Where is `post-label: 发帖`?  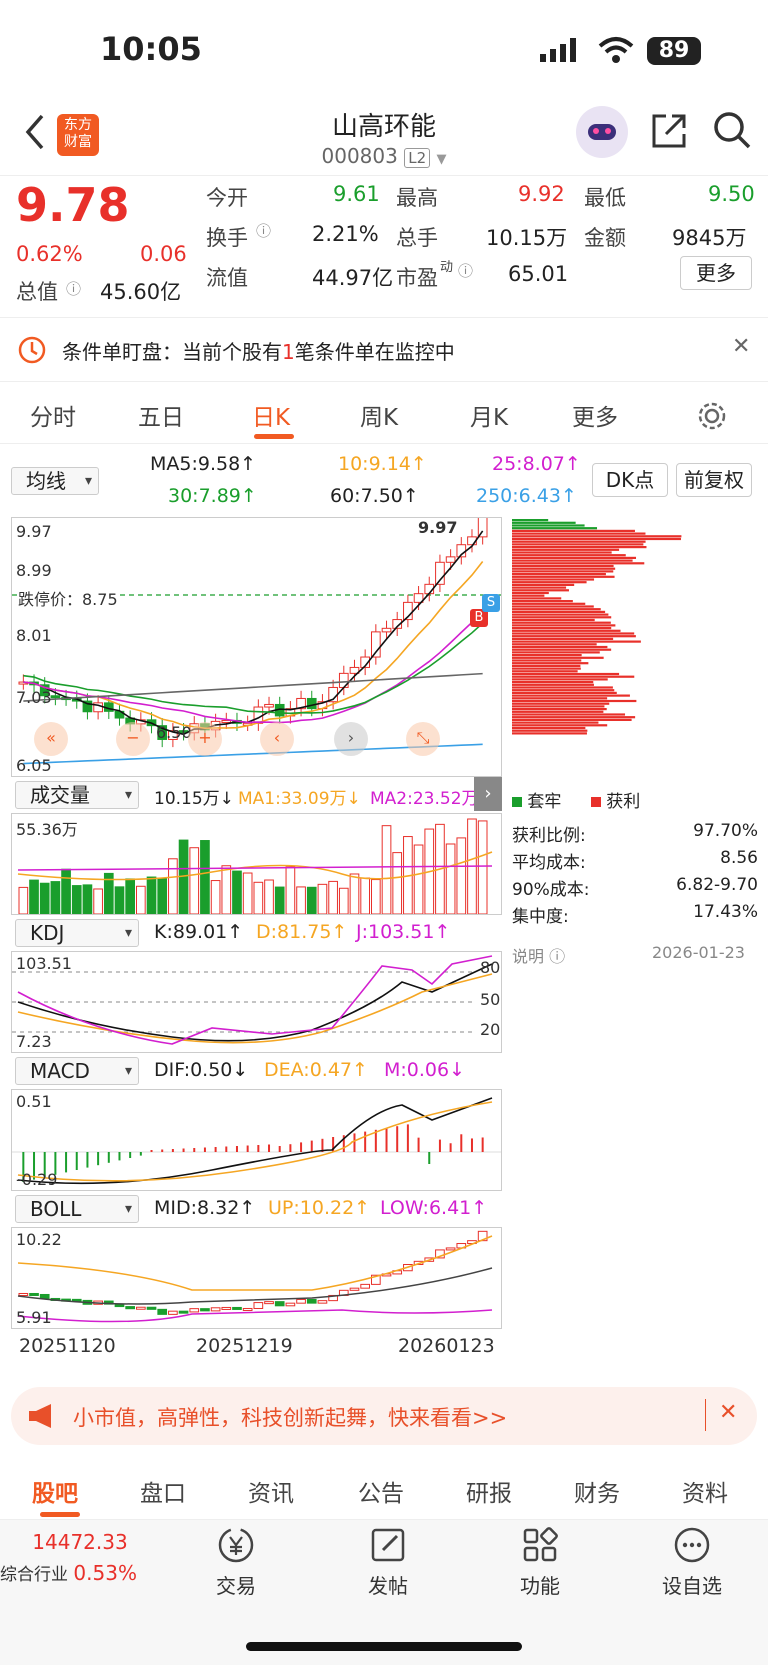 post-label: 发帖 is located at coordinates (388, 1586).